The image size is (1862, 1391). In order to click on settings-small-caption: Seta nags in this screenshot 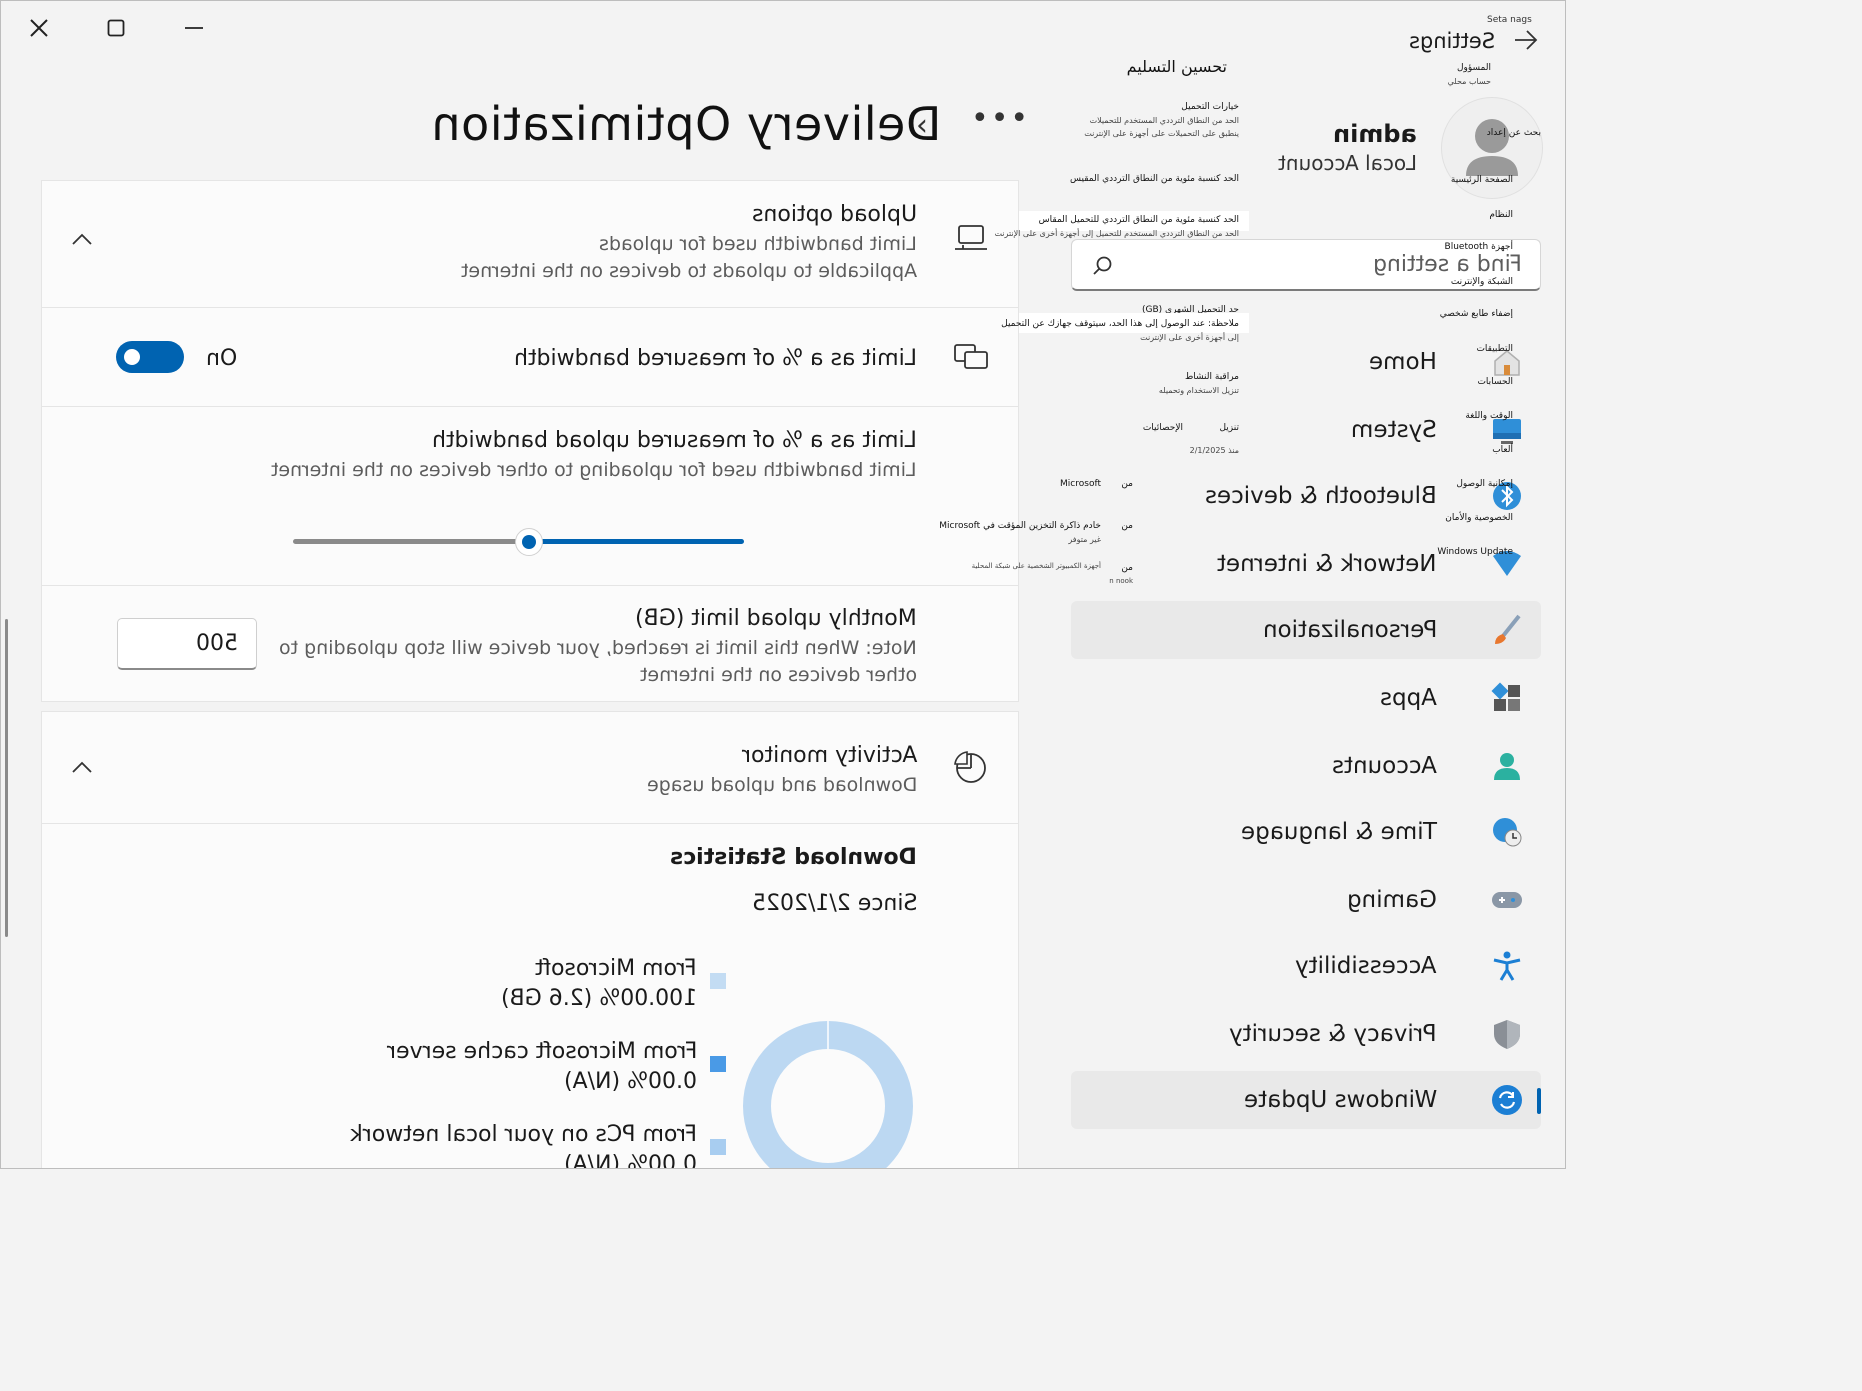, I will do `click(1509, 20)`.